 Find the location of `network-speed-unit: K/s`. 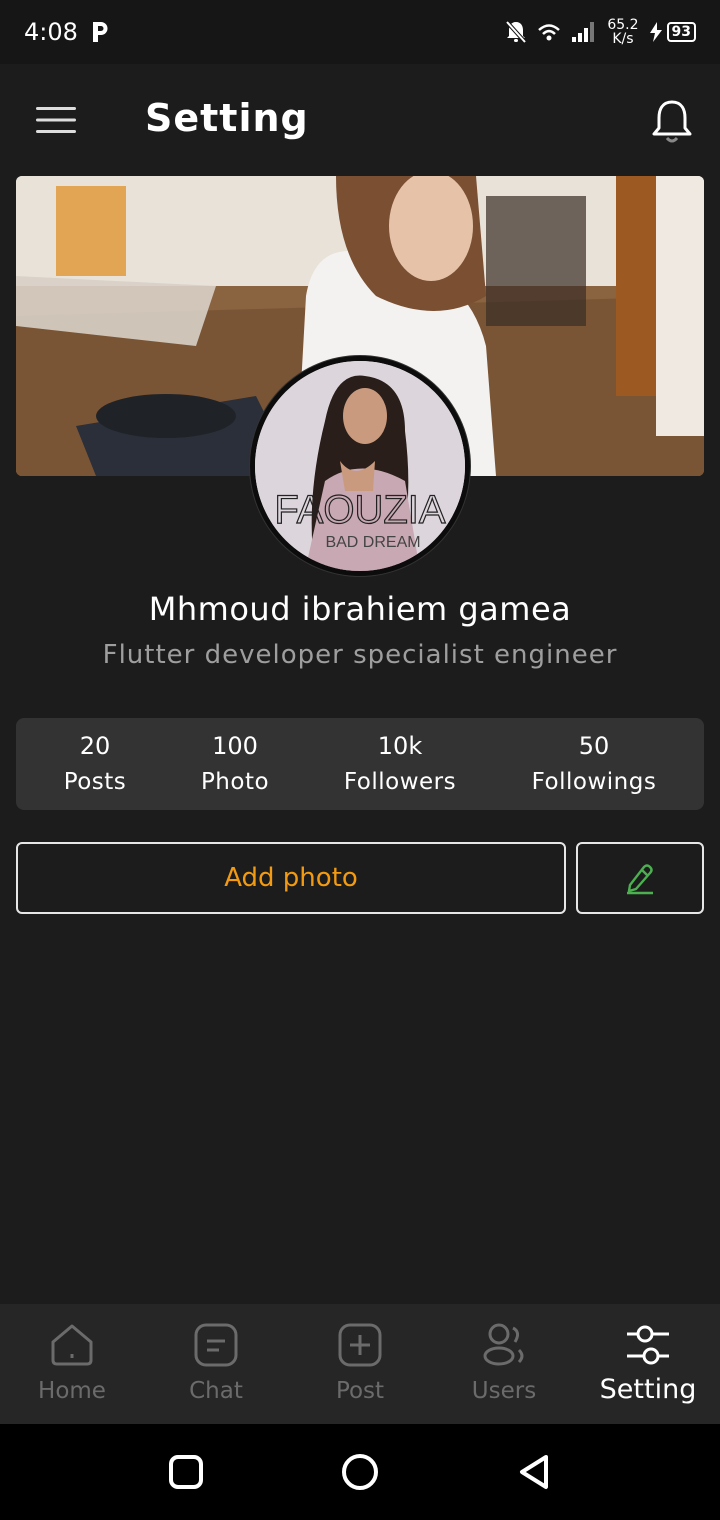

network-speed-unit: K/s is located at coordinates (623, 39).